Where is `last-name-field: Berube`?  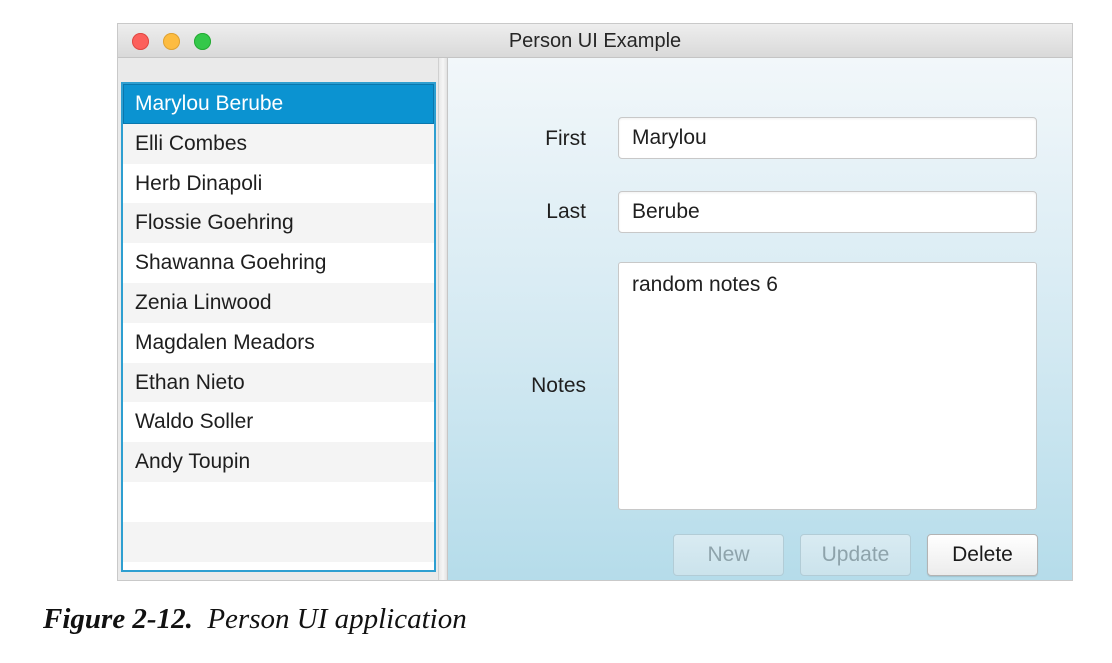 last-name-field: Berube is located at coordinates (827, 212).